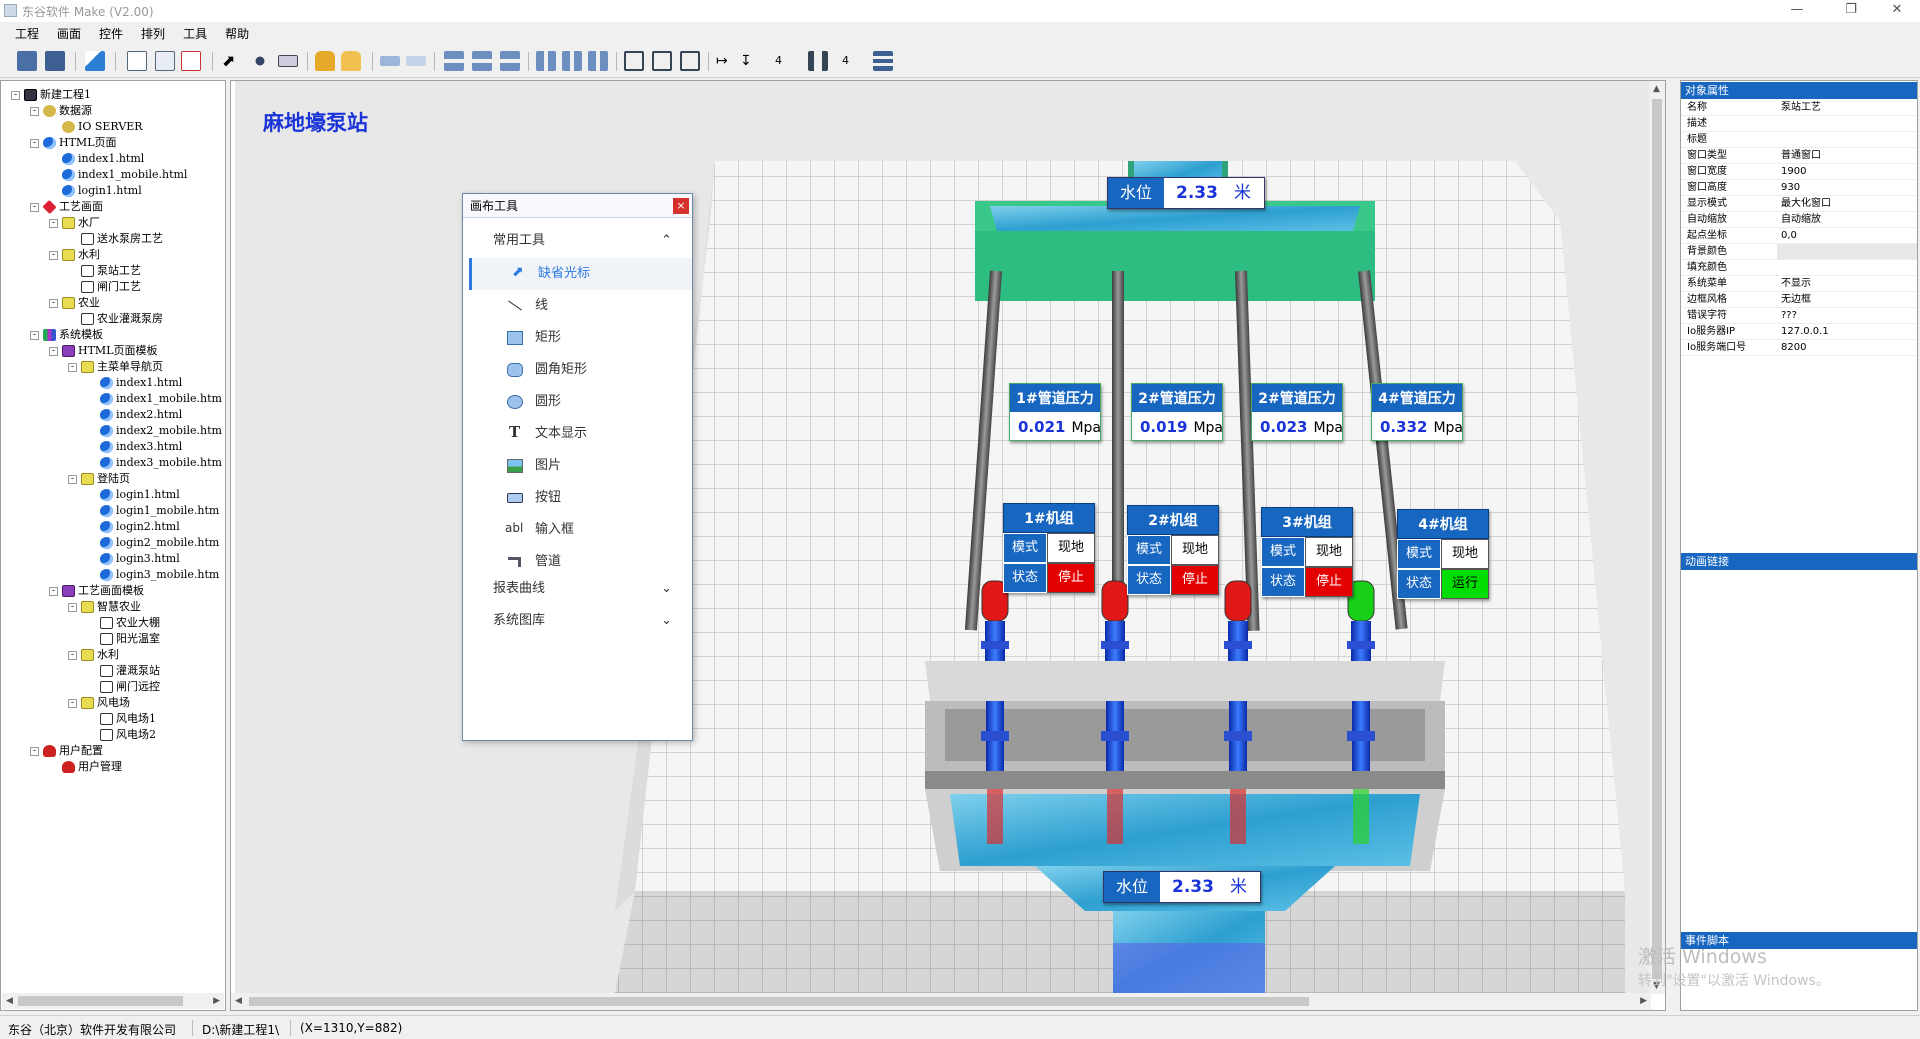 This screenshot has height=1039, width=1920. Describe the element at coordinates (61, 111) in the screenshot. I see `tree-node: - 数据源` at that location.